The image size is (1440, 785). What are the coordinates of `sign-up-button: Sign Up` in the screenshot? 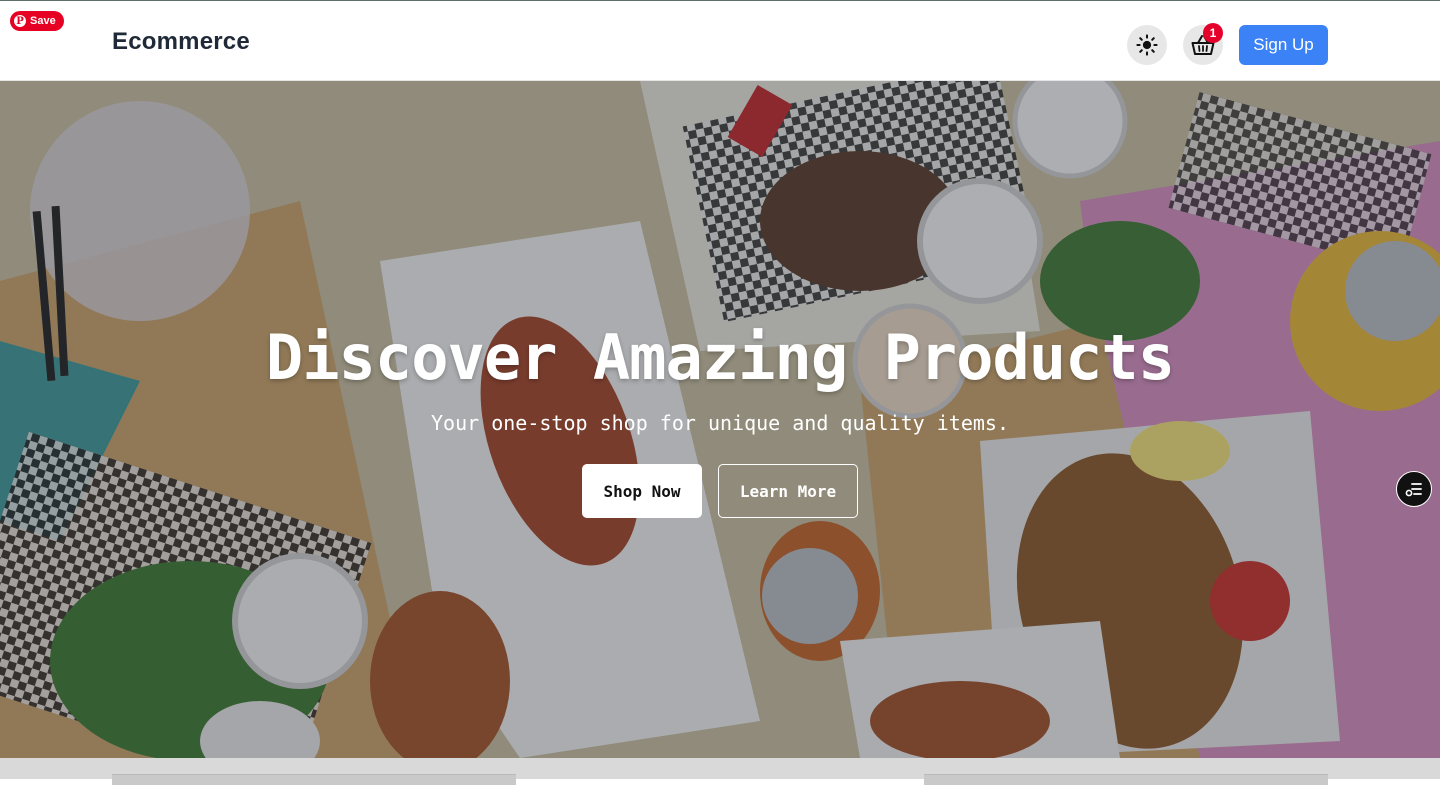 It's located at (1283, 45).